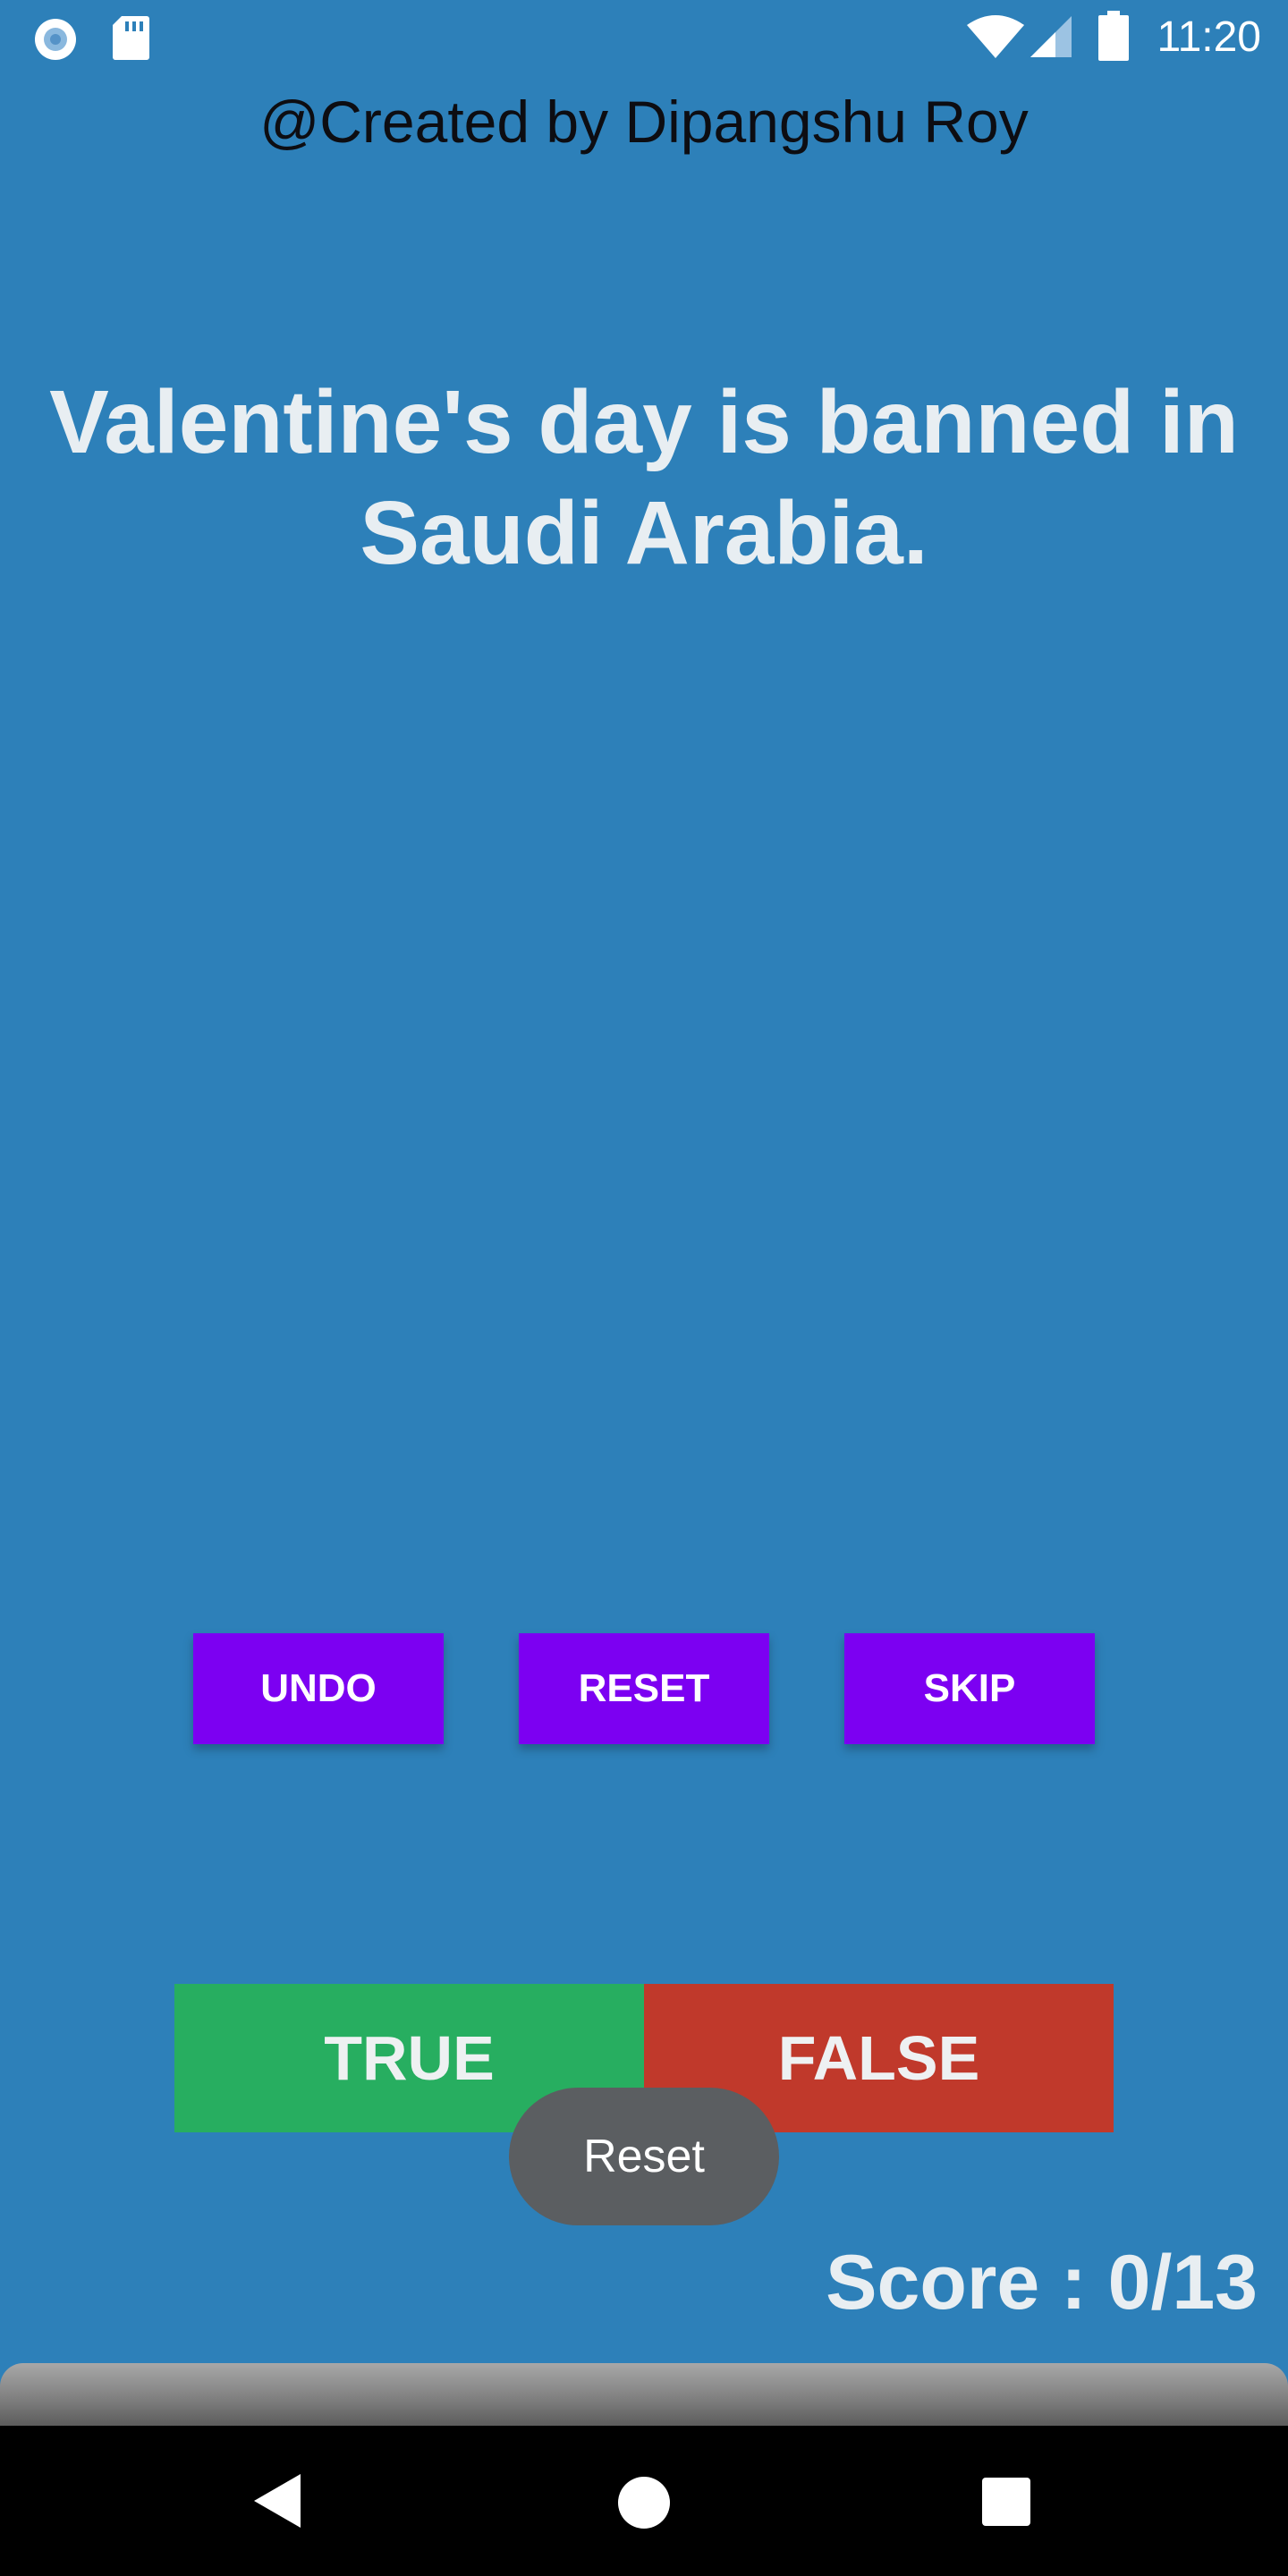 Image resolution: width=1288 pixels, height=2576 pixels. Describe the element at coordinates (995, 39) in the screenshot. I see `wifi-icon` at that location.